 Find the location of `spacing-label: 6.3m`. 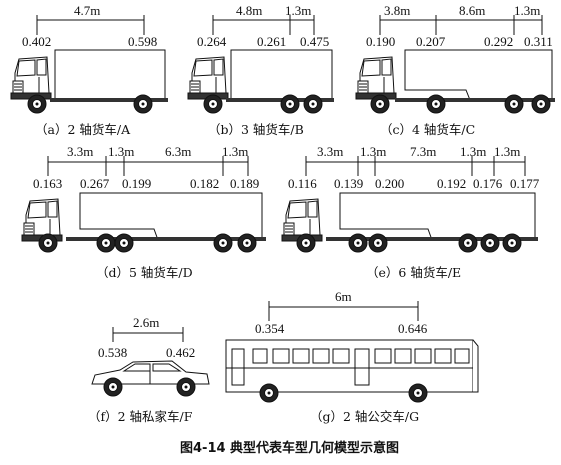

spacing-label: 6.3m is located at coordinates (178, 151).